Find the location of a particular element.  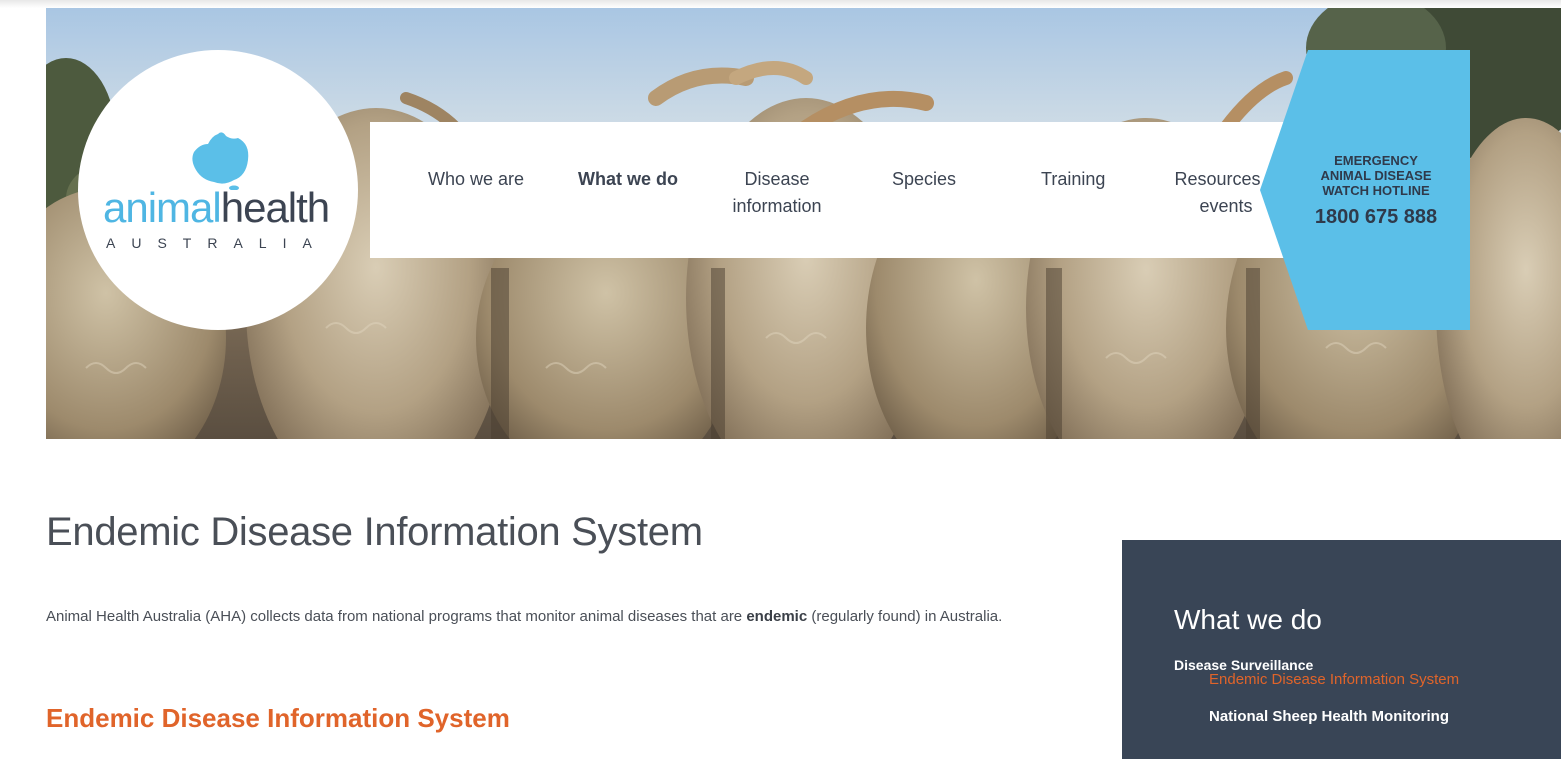

nav-training: Training is located at coordinates (1073, 179).